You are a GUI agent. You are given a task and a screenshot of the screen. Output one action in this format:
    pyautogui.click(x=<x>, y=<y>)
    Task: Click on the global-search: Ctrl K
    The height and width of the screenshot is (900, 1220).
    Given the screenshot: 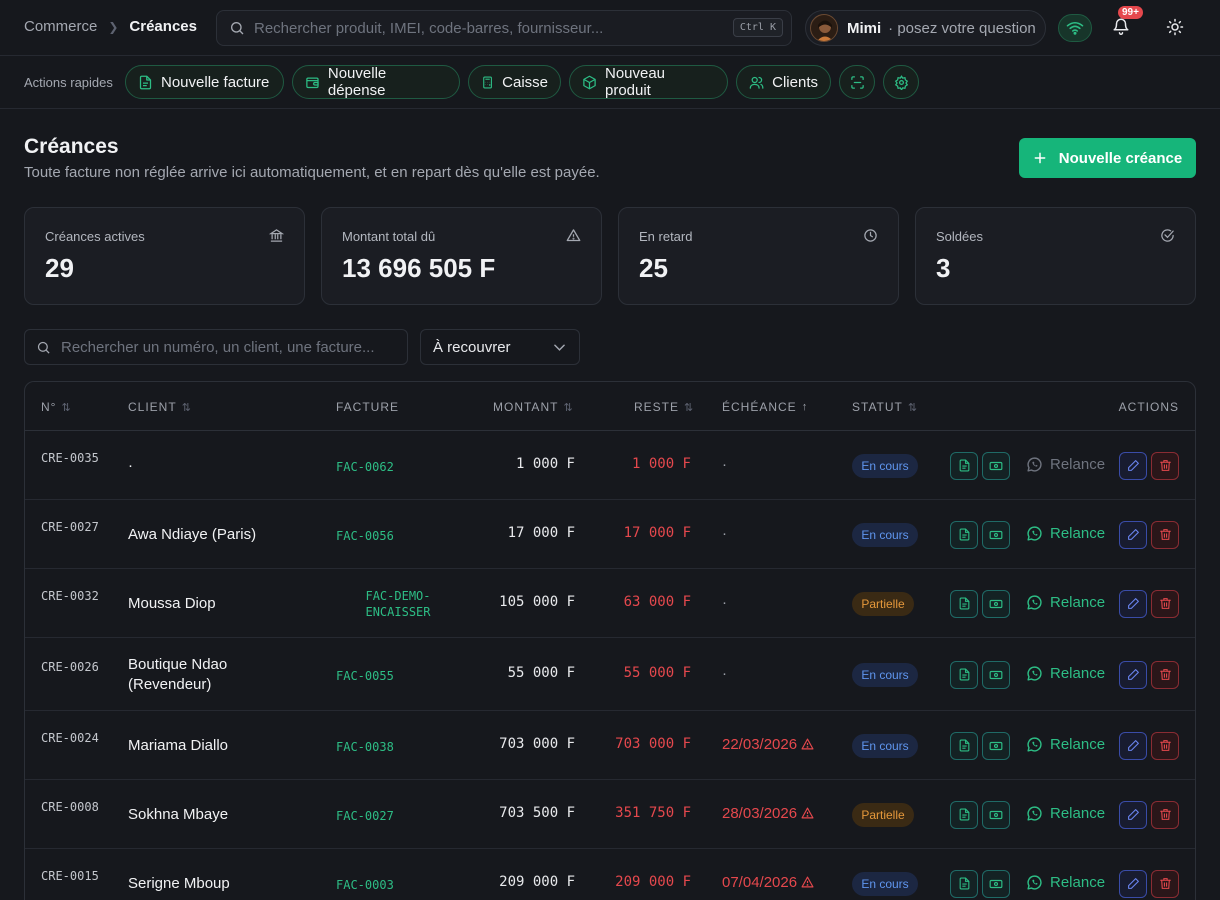 What is the action you would take?
    pyautogui.click(x=504, y=28)
    